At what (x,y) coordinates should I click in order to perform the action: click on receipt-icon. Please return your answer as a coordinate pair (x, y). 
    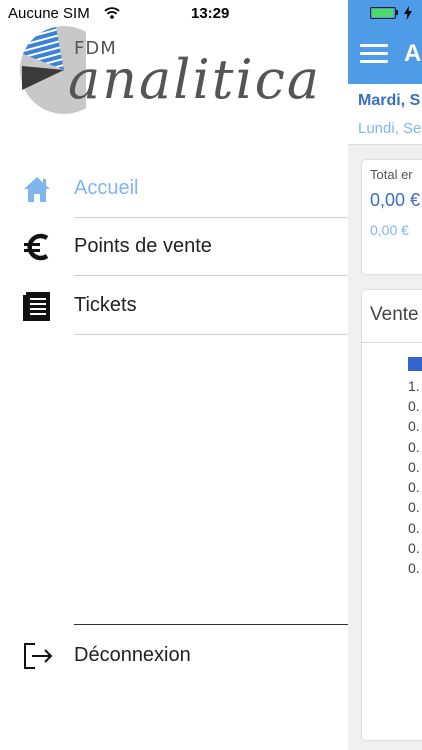
    Looking at the image, I should click on (37, 306).